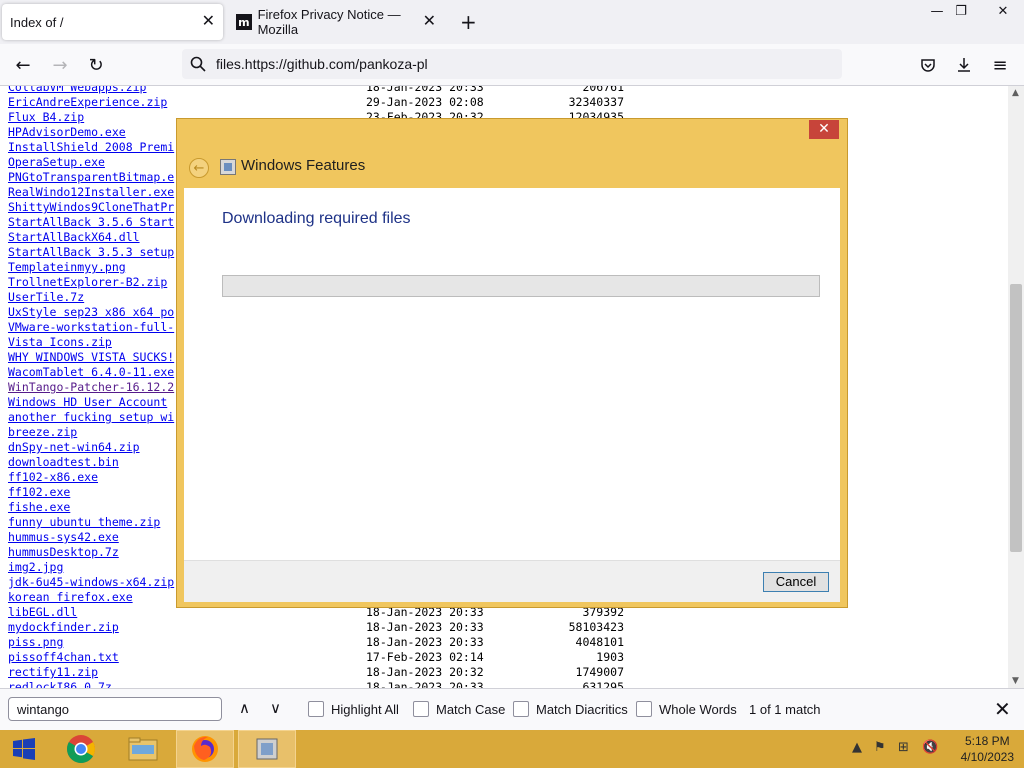 The image size is (1024, 768). Describe the element at coordinates (961, 11) in the screenshot. I see `restore-window-icon: ❐` at that location.